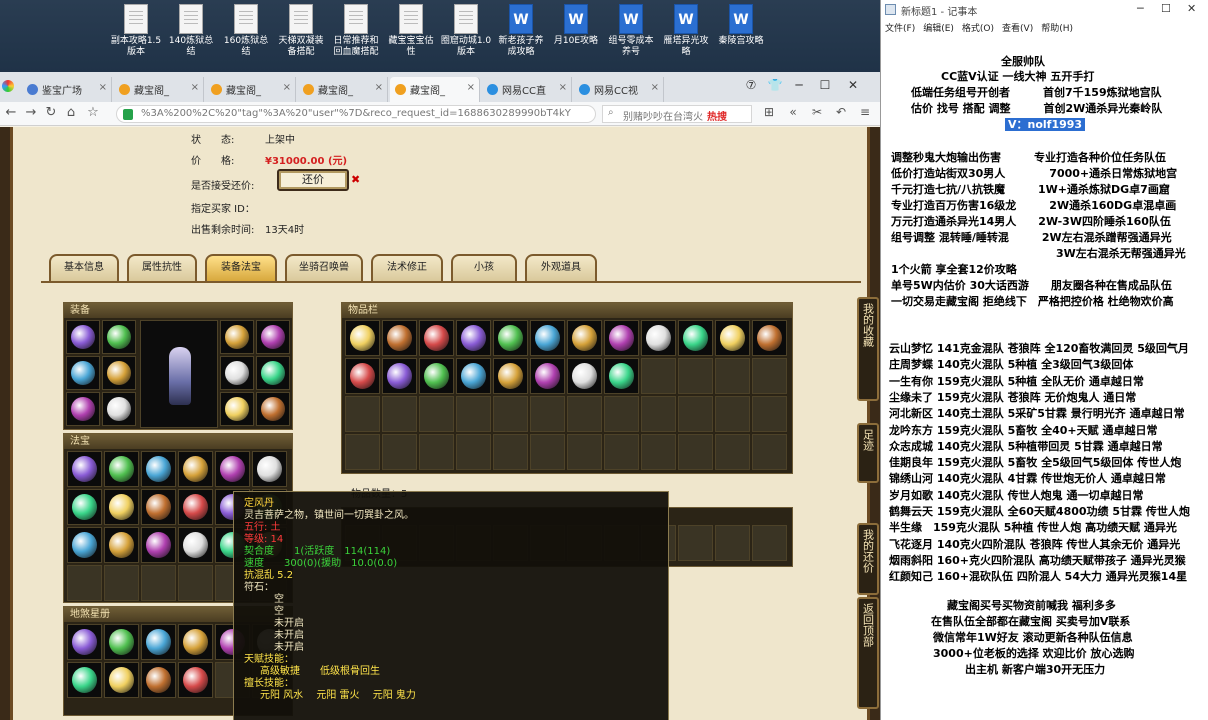  Describe the element at coordinates (853, 85) in the screenshot. I see `close-window-icon: ✕` at that location.